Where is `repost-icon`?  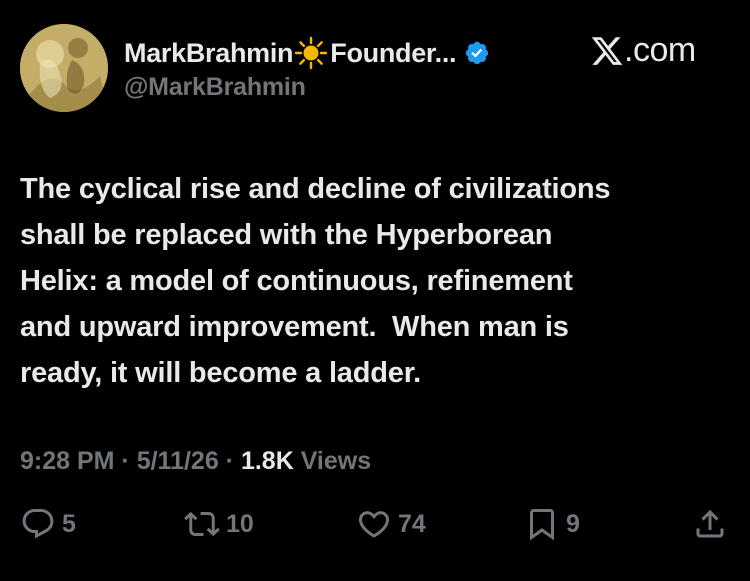 repost-icon is located at coordinates (202, 524).